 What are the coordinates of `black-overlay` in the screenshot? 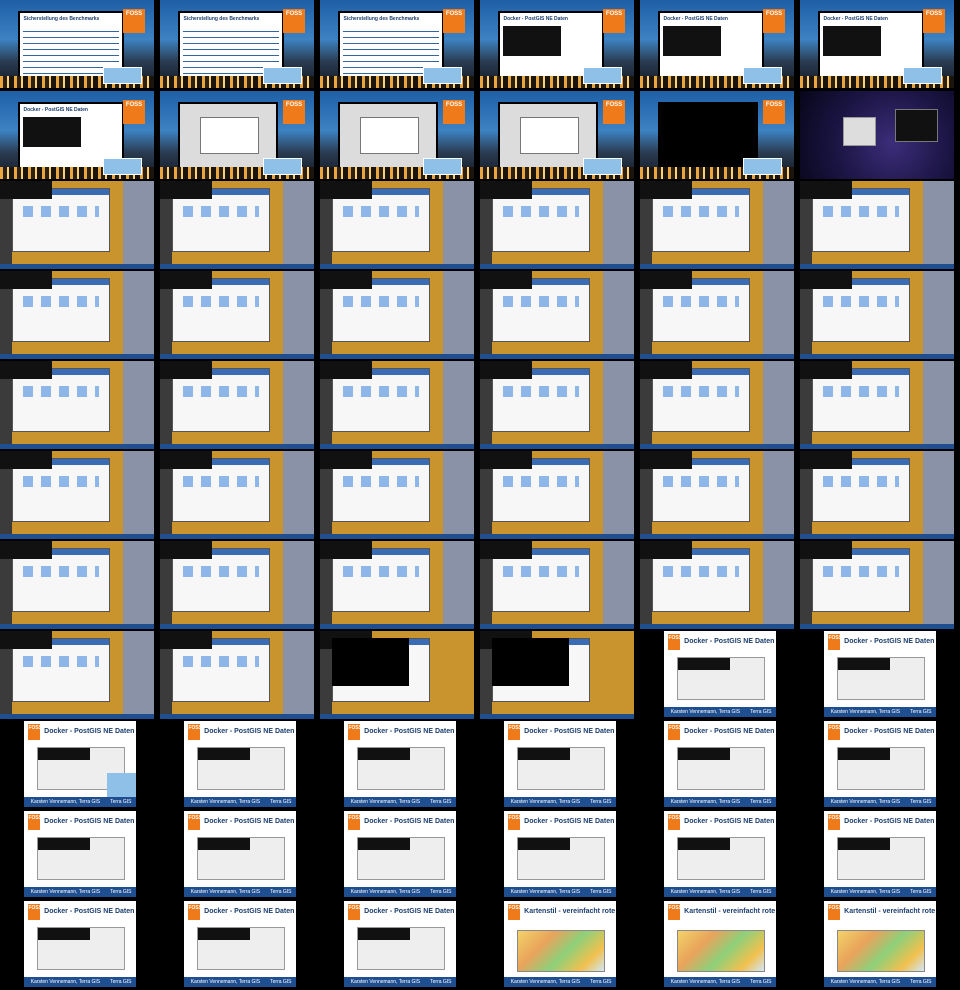 It's located at (531, 662).